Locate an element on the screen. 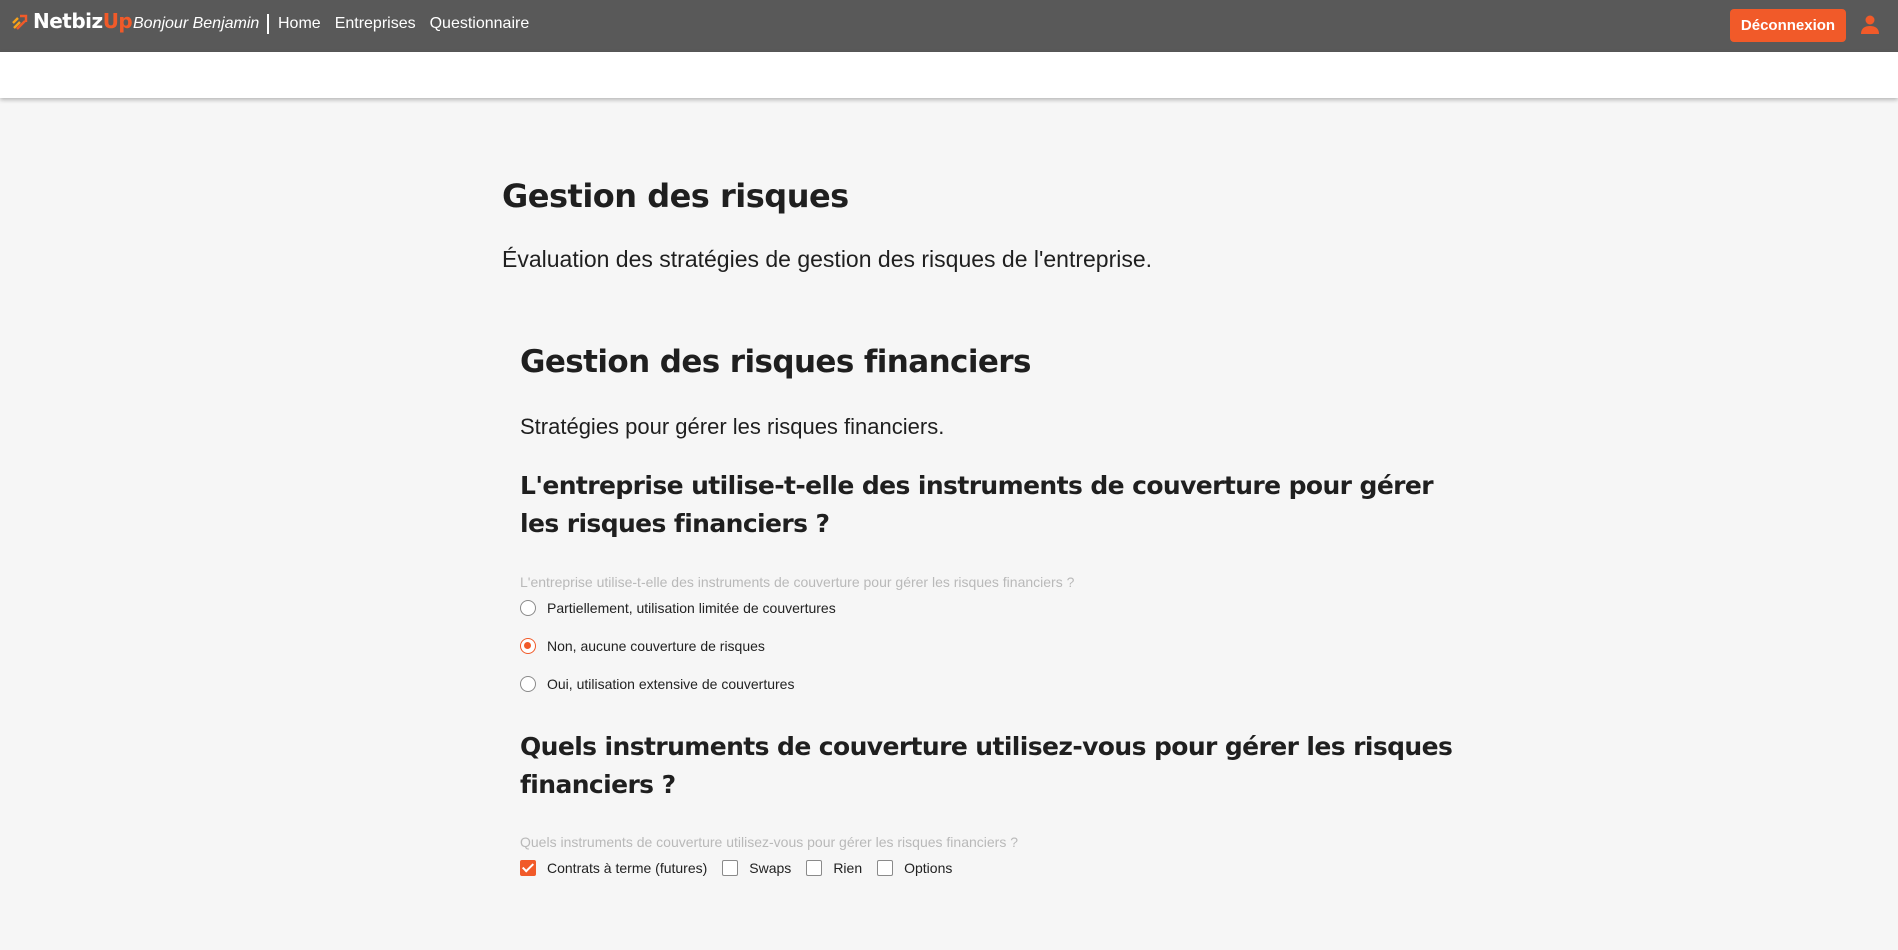  logo-text-part1: Netbiz is located at coordinates (68, 21).